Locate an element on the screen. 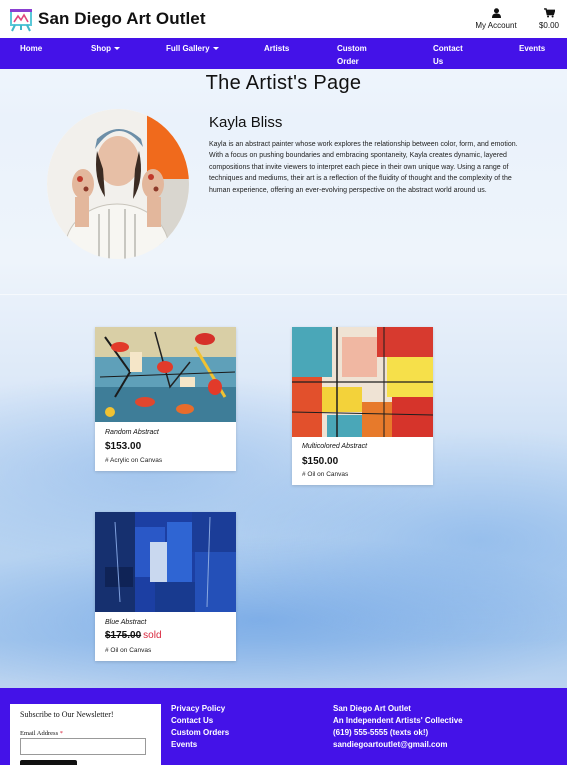  product-price: $150.00 is located at coordinates (321, 461).